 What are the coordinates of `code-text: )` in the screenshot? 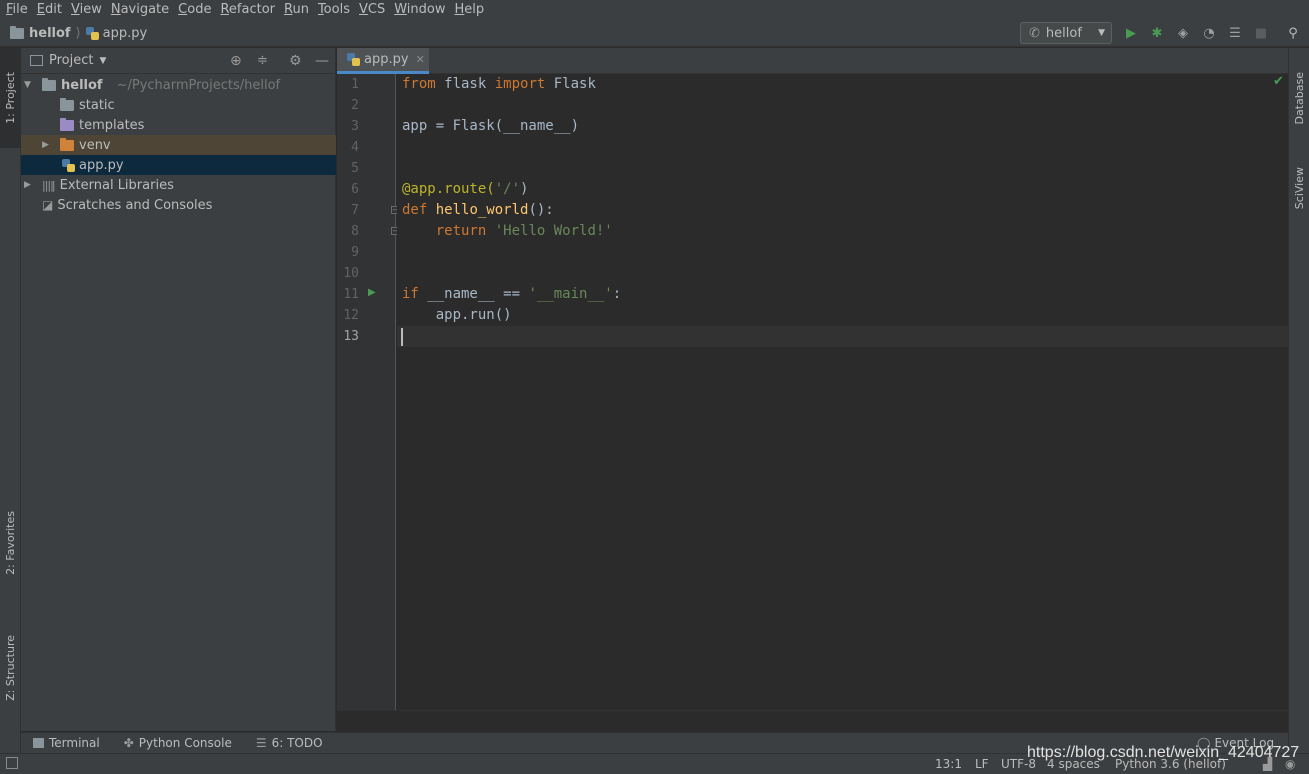 It's located at (524, 189).